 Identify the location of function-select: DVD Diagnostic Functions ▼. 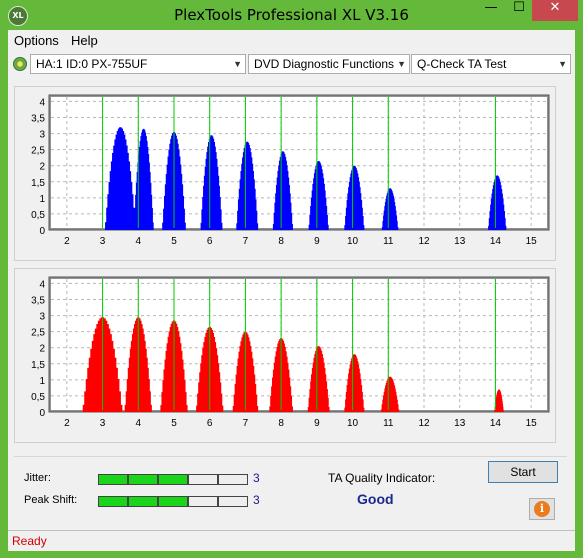
(329, 64).